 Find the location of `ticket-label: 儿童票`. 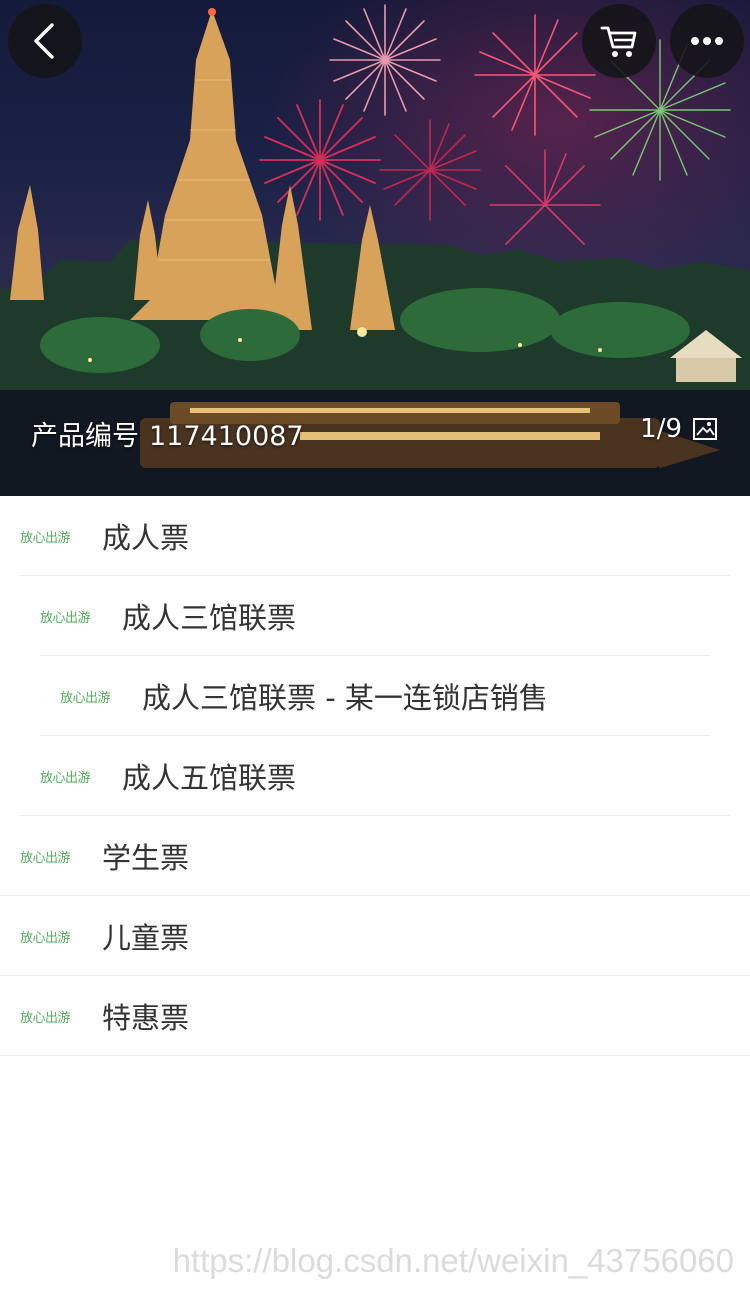

ticket-label: 儿童票 is located at coordinates (146, 938).